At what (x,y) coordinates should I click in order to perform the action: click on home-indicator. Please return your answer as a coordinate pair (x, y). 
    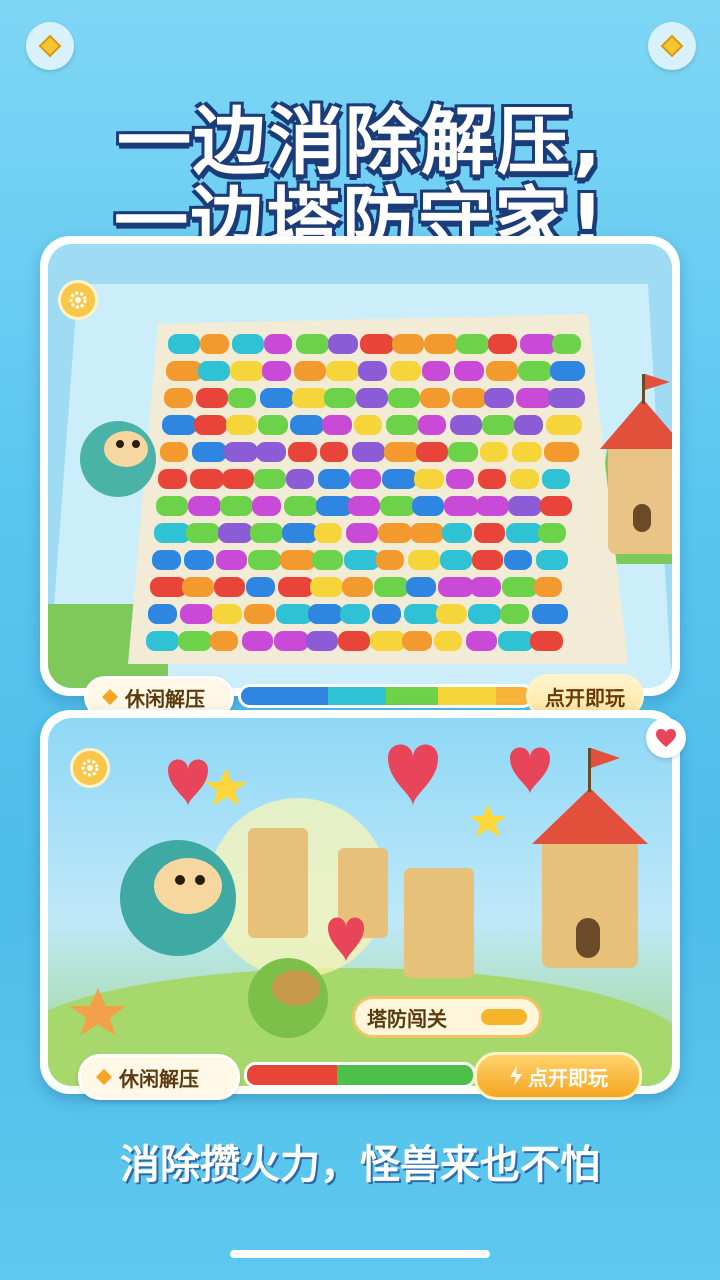
    Looking at the image, I should click on (360, 1254).